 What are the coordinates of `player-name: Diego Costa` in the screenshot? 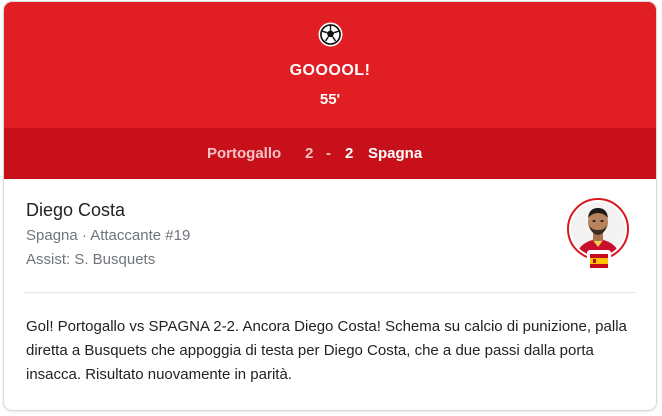 It's located at (76, 210).